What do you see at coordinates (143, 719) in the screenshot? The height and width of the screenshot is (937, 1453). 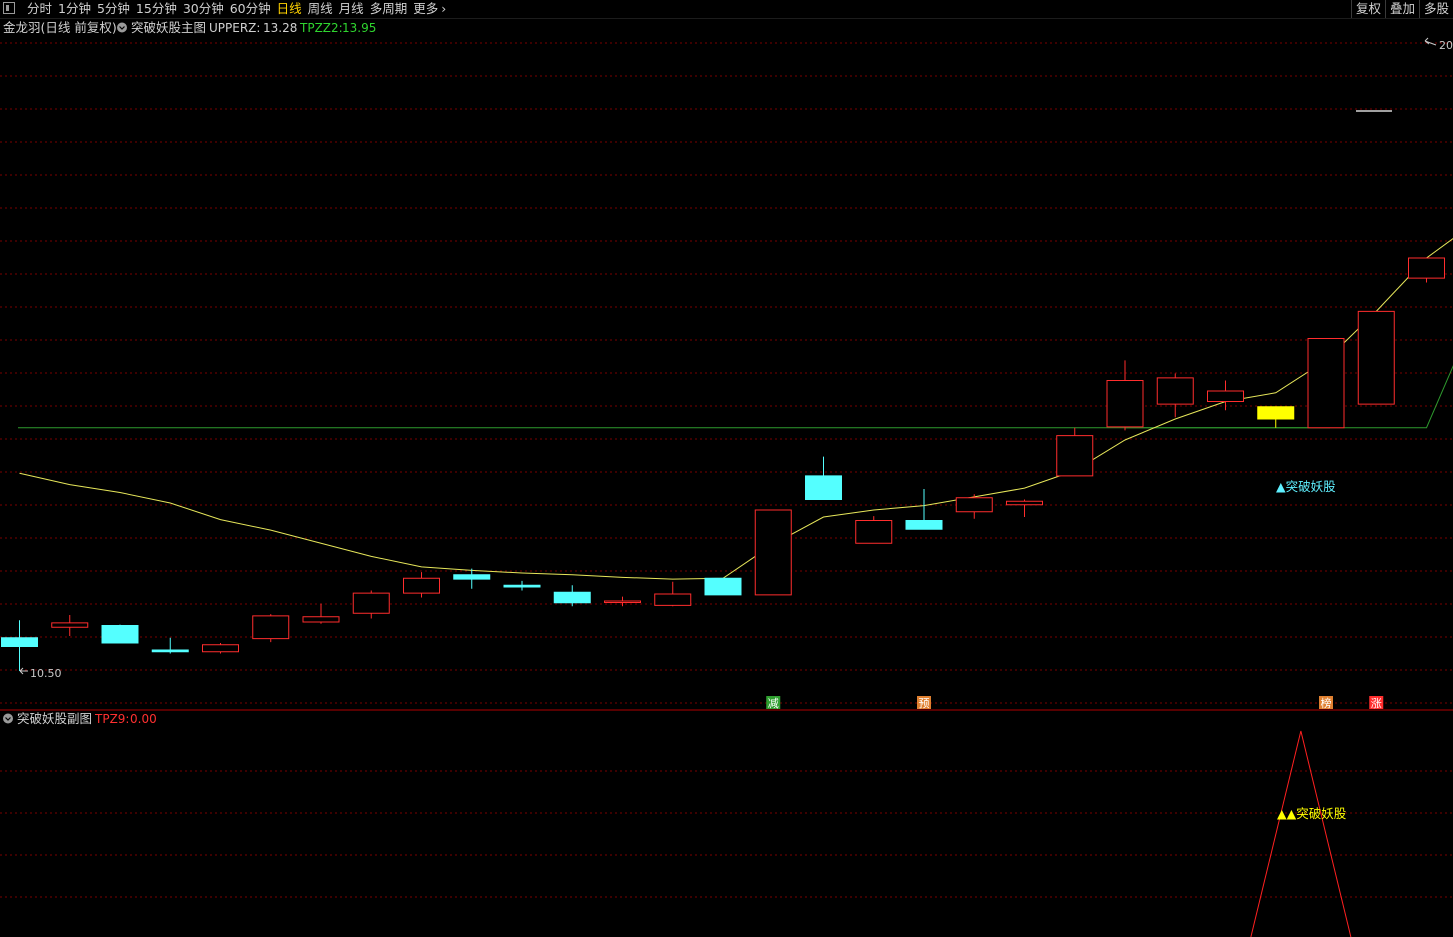 I see `tpz9-value: 0.00` at bounding box center [143, 719].